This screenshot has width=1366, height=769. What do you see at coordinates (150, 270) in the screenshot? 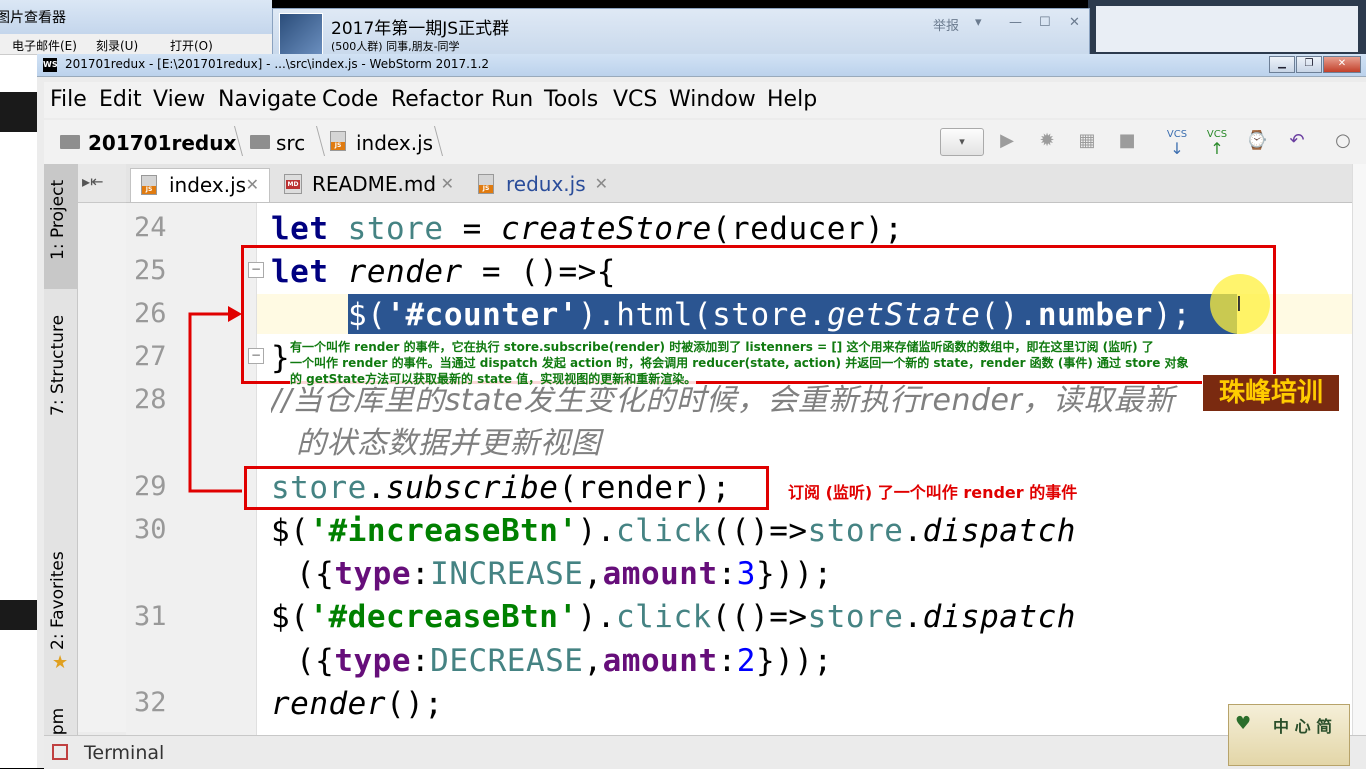
I see `line-number: 25` at bounding box center [150, 270].